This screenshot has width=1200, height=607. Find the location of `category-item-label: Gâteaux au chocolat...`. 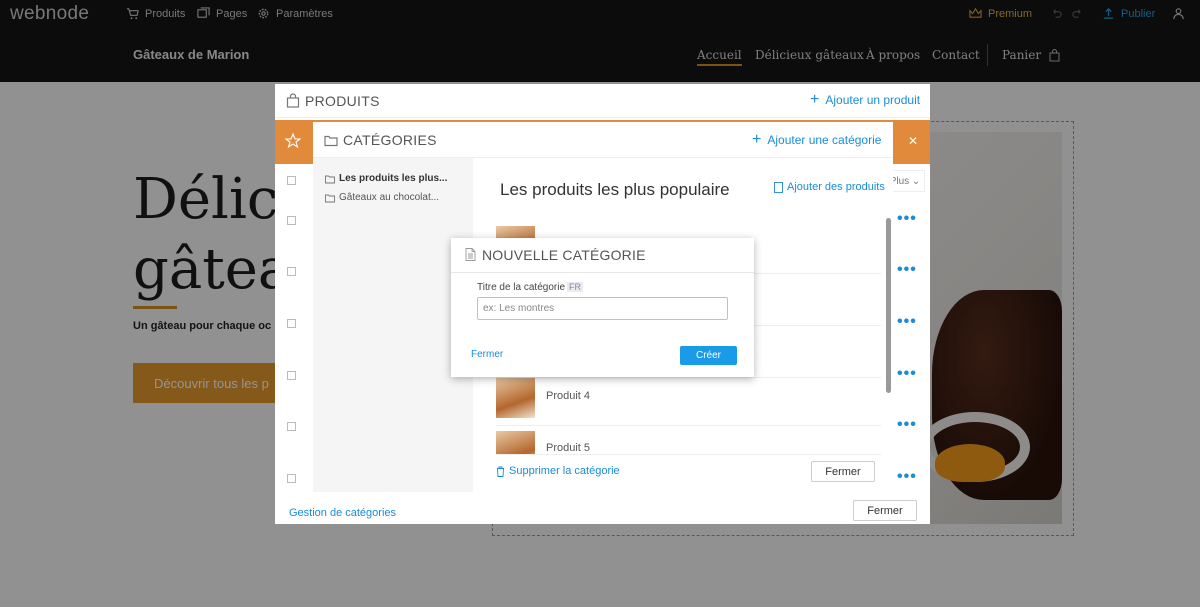

category-item-label: Gâteaux au chocolat... is located at coordinates (389, 197).